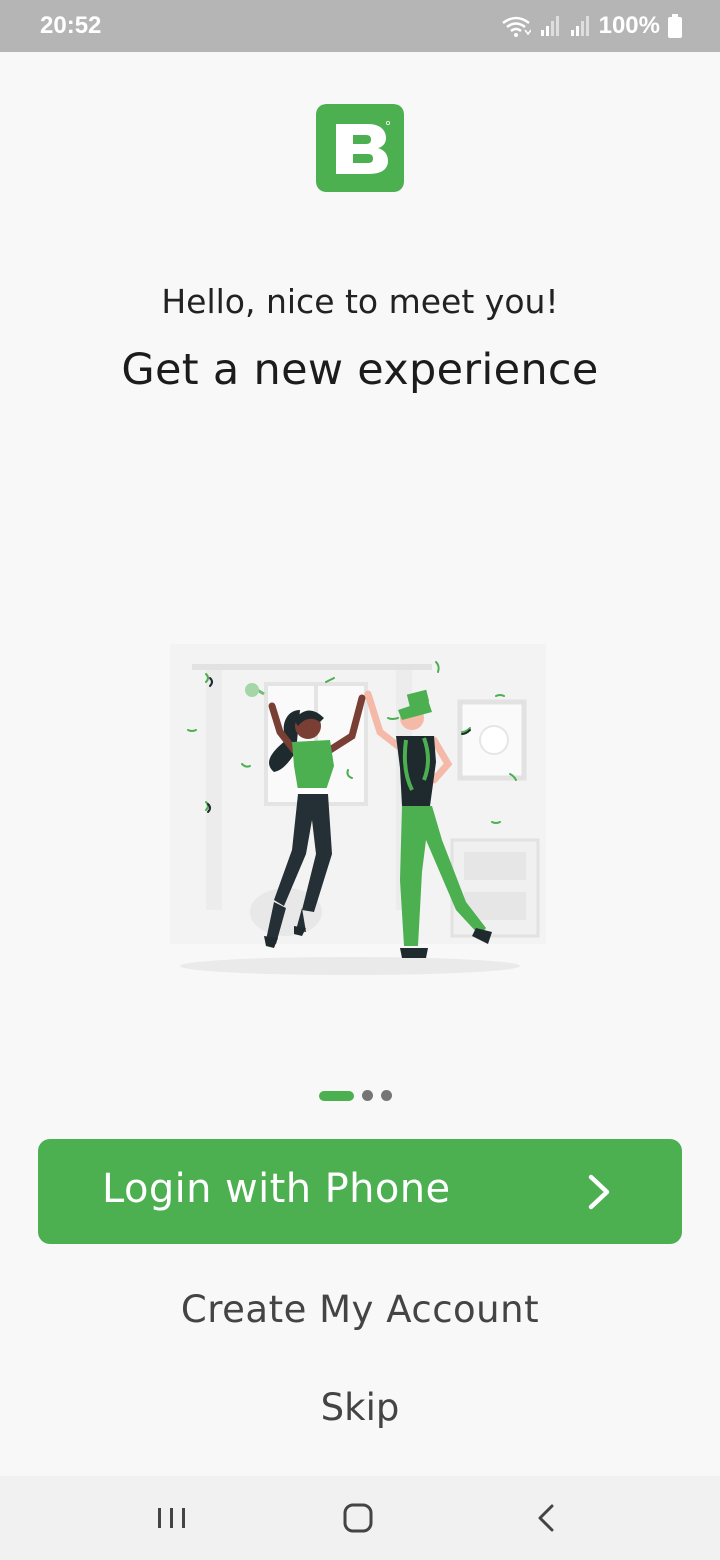 The height and width of the screenshot is (1560, 720). Describe the element at coordinates (336, 1095) in the screenshot. I see `page-dot-active` at that location.